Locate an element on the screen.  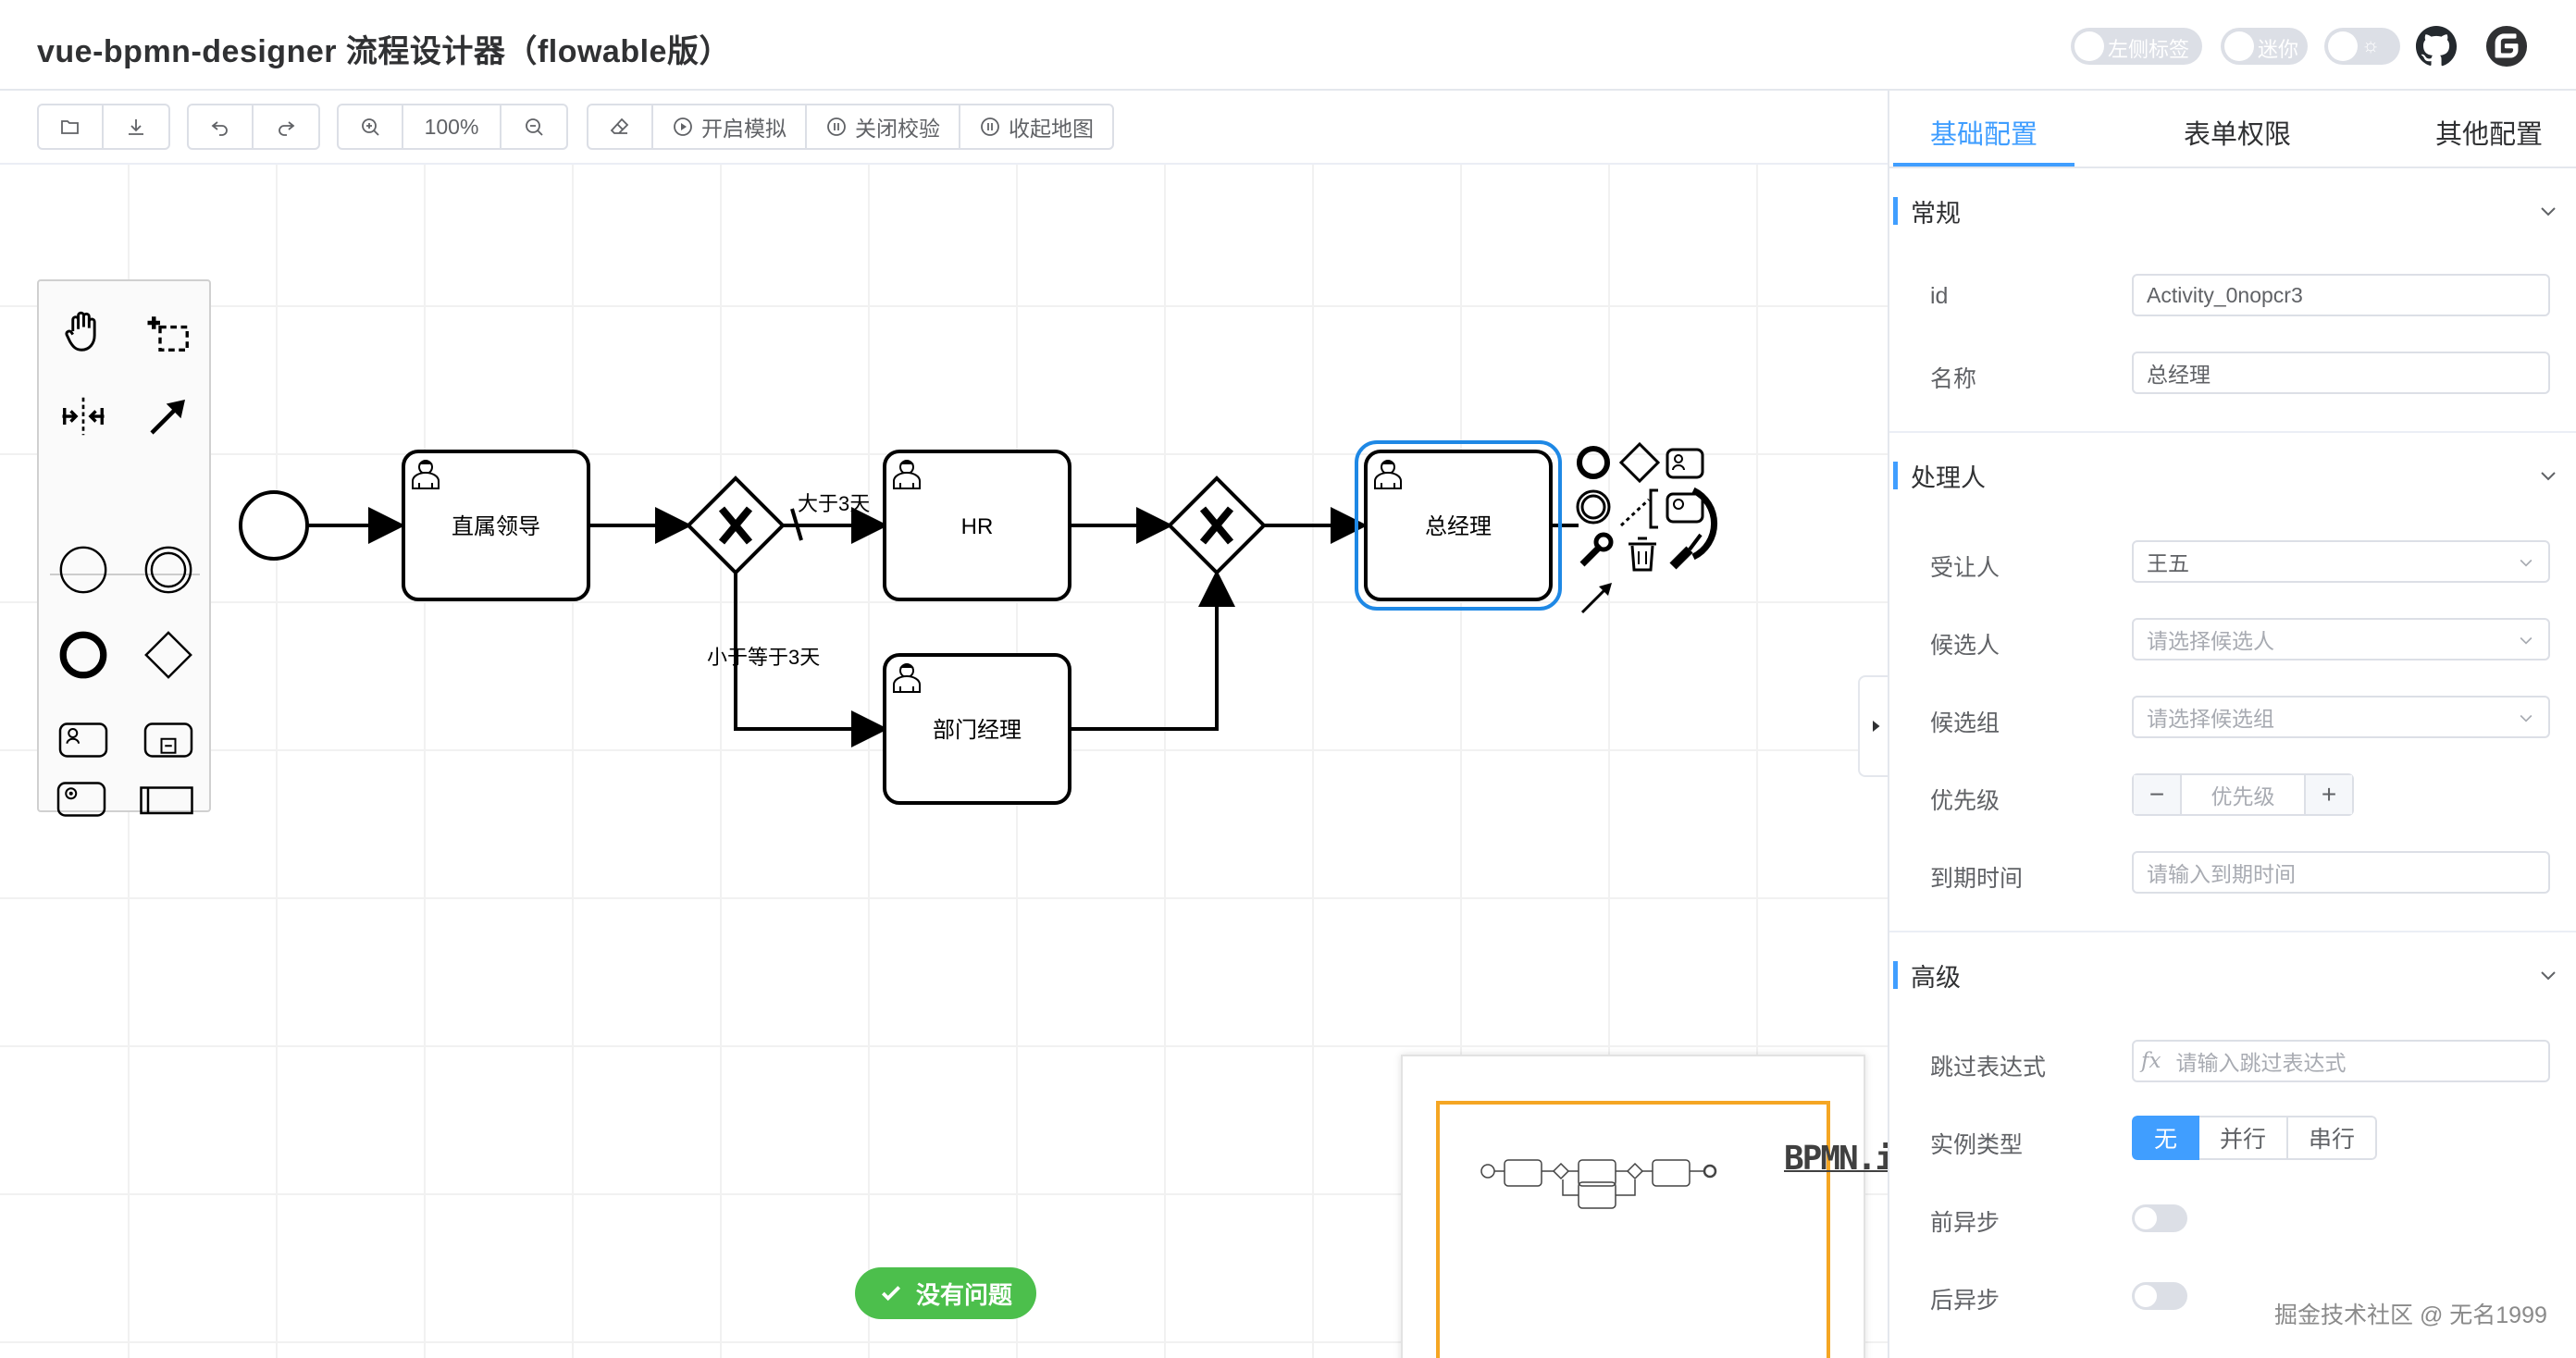
priority-label: 优先级 is located at coordinates (1965, 801).